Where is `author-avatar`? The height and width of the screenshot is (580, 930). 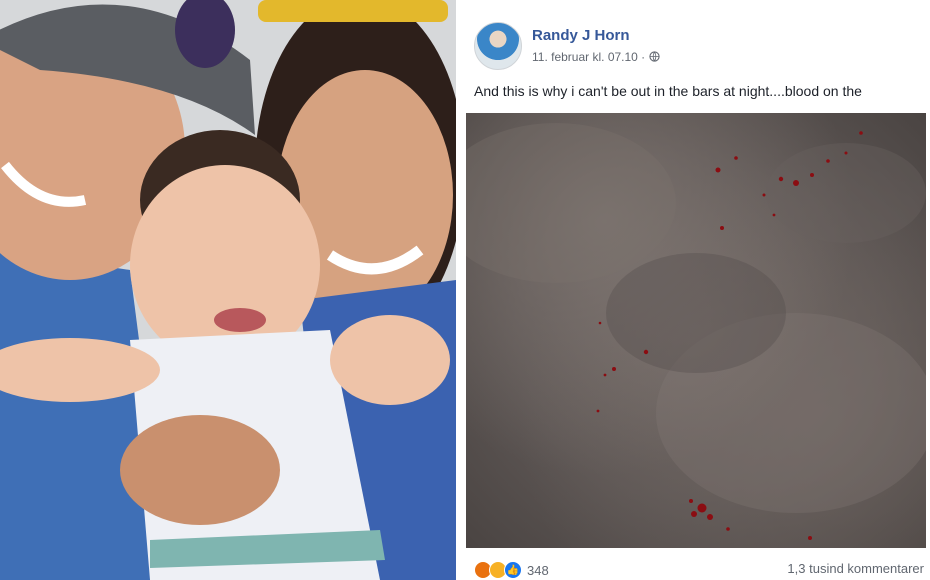
author-avatar is located at coordinates (498, 46).